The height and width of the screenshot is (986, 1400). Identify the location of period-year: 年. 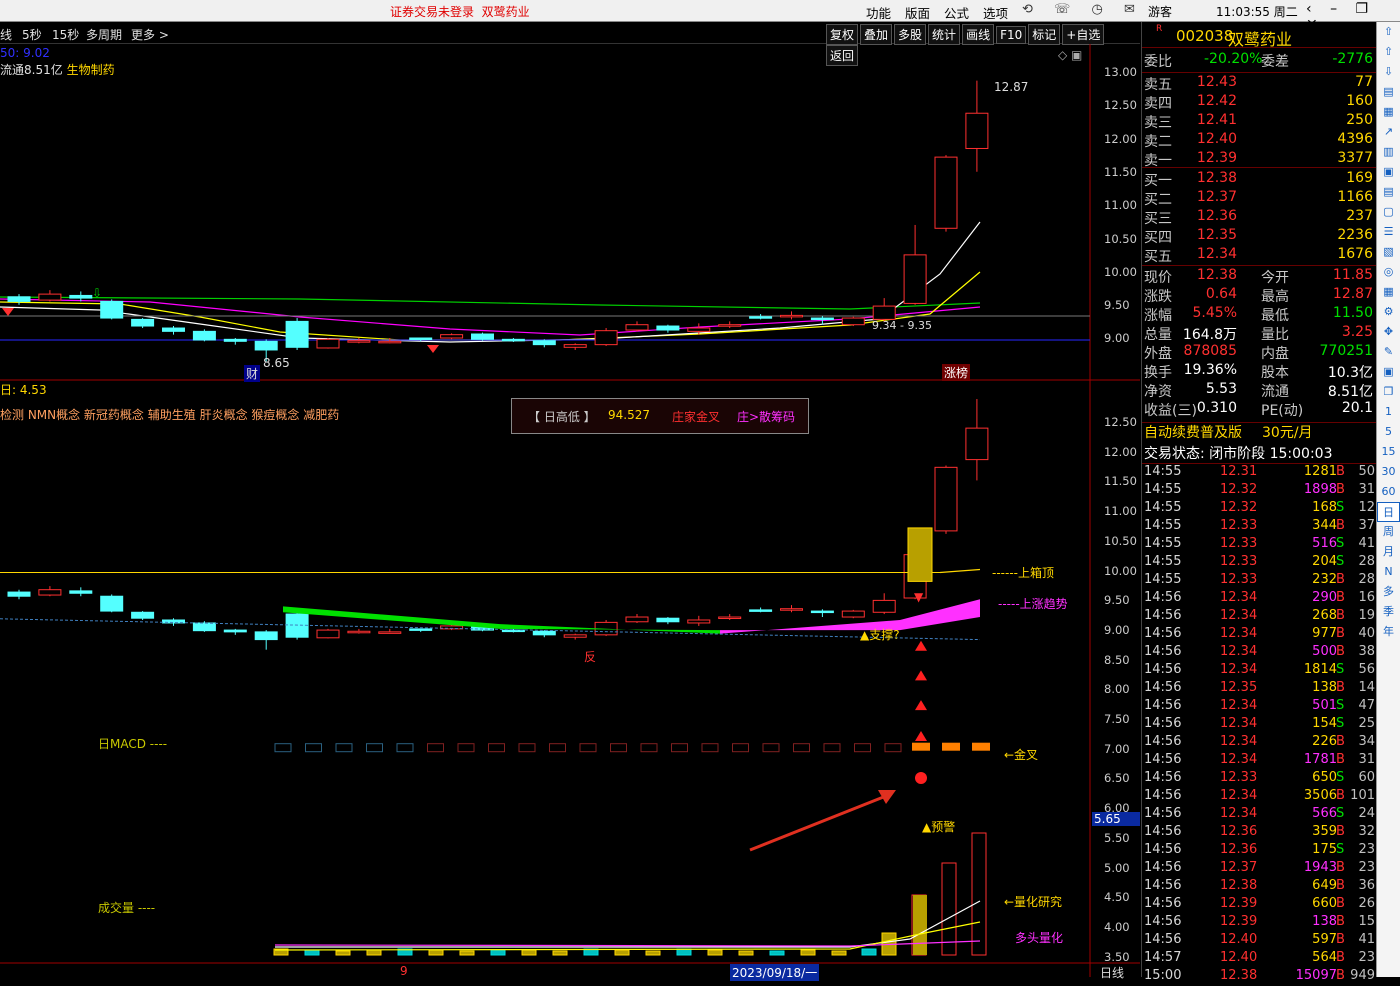
(1388, 632).